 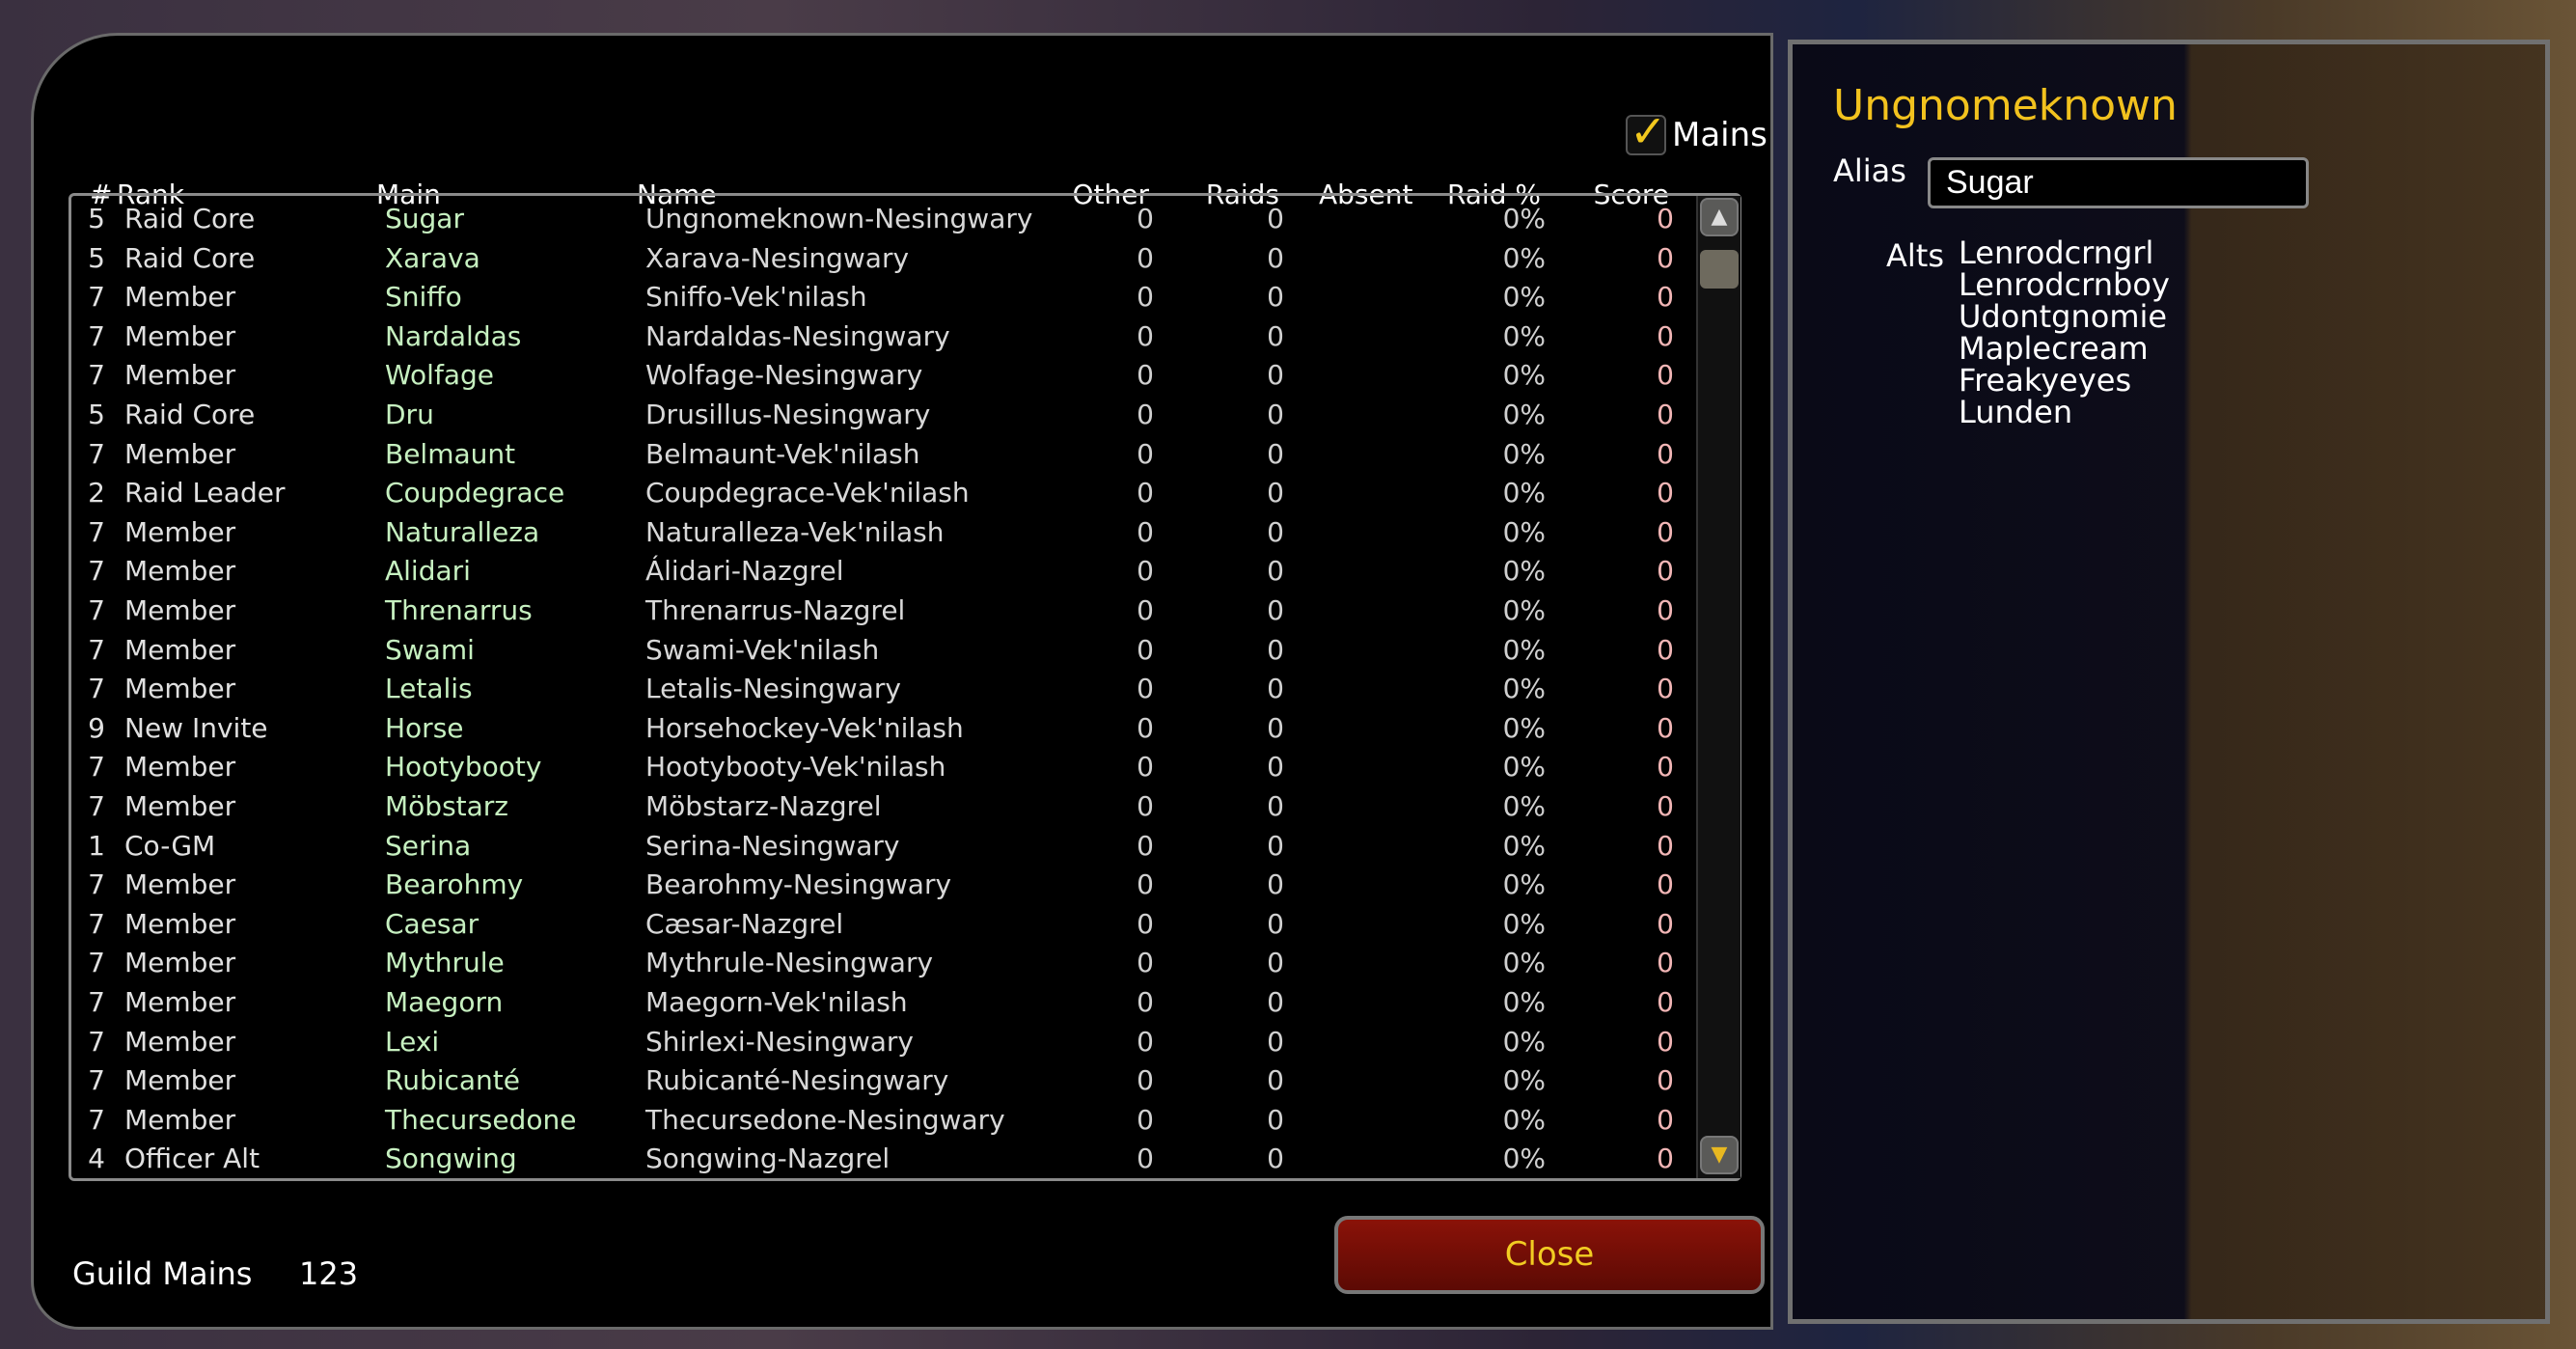 I want to click on alt-name: Lenrodcrnboy, so click(x=2064, y=284).